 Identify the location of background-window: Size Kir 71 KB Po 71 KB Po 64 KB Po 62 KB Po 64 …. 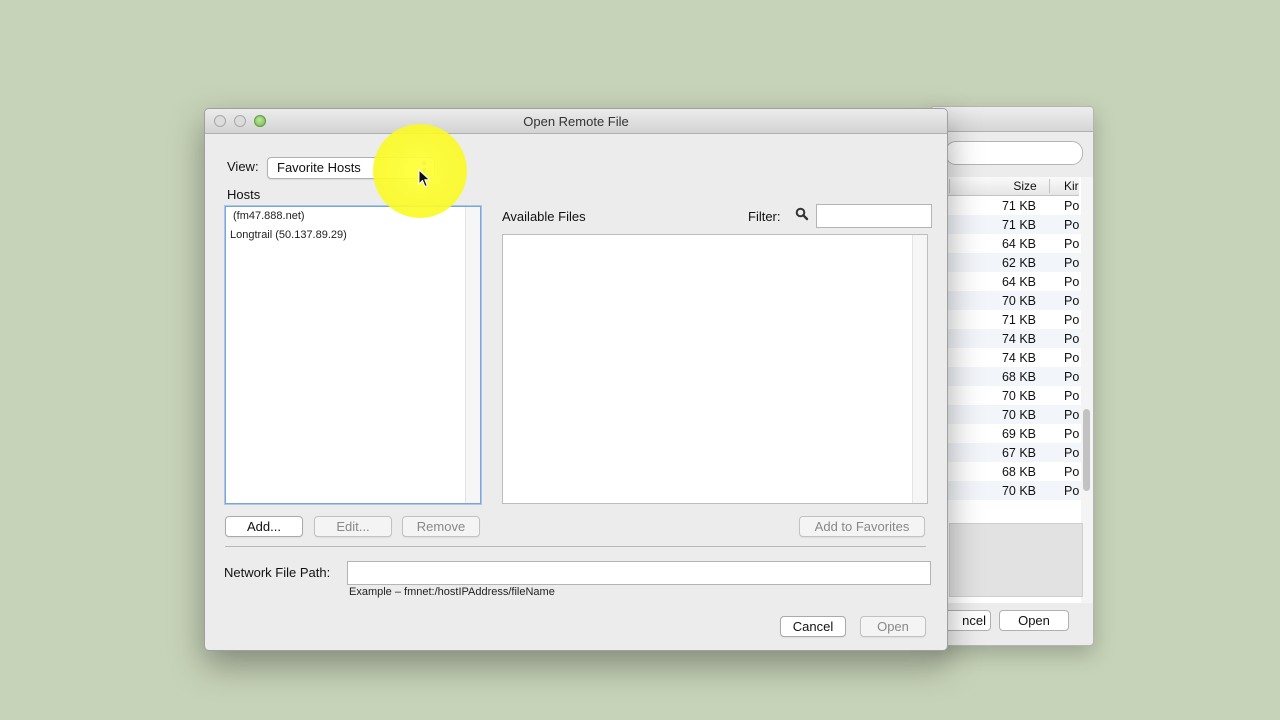
(1012, 376).